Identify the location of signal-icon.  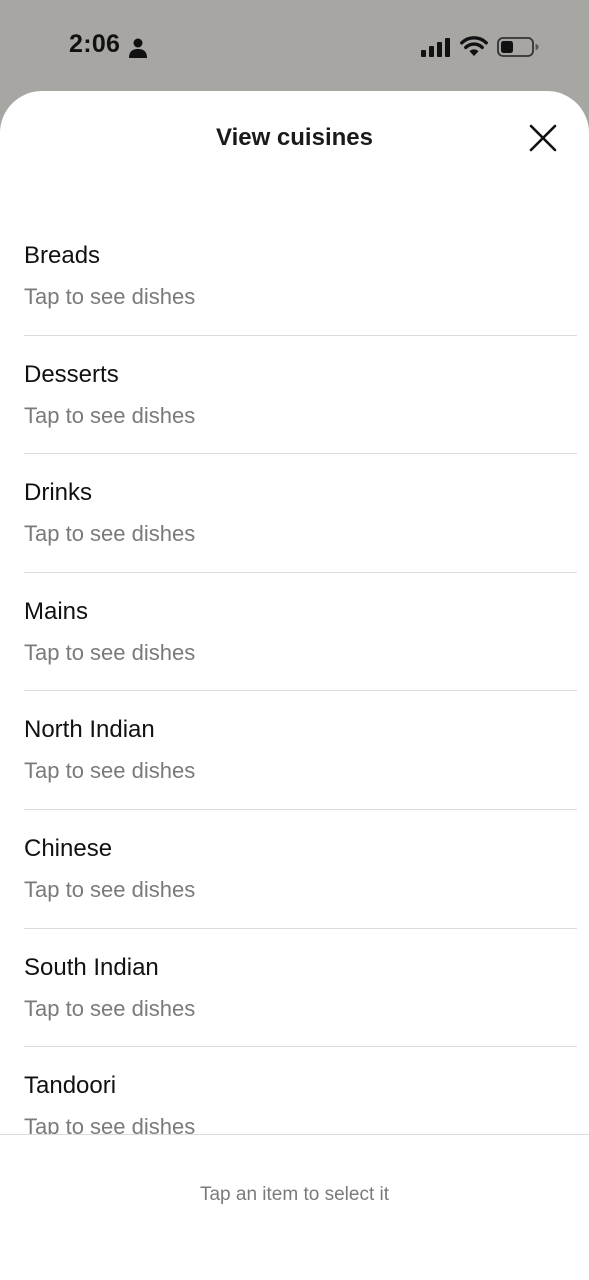
(435, 47).